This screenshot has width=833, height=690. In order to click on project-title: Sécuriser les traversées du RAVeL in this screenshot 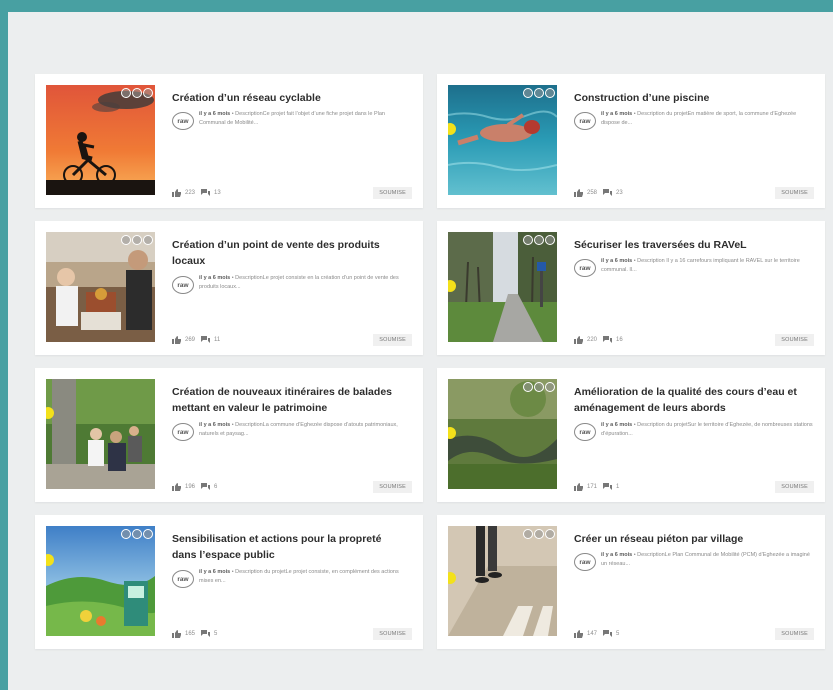, I will do `click(686, 245)`.